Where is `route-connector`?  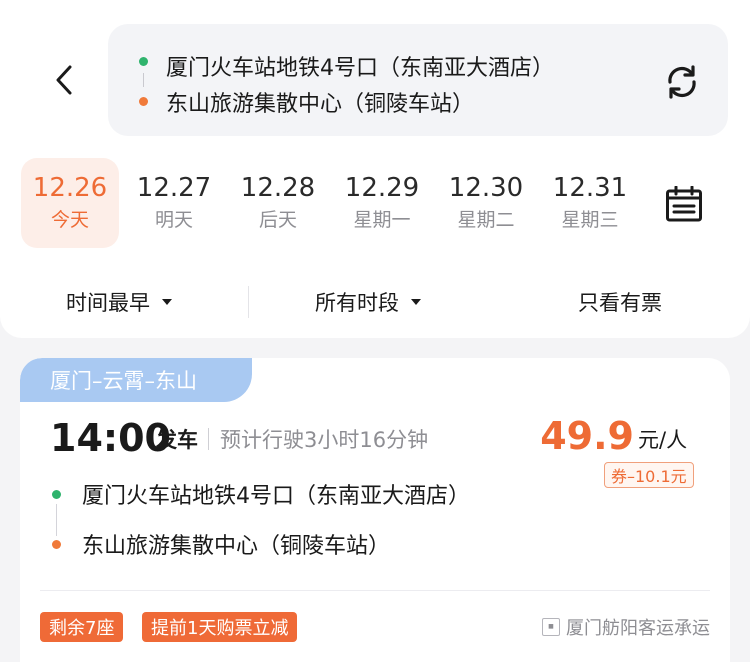
route-connector is located at coordinates (143, 80).